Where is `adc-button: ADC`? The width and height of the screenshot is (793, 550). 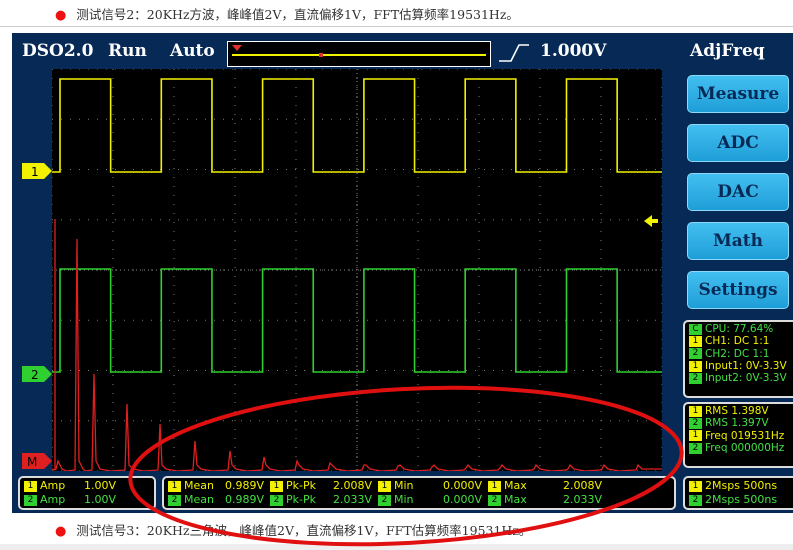 adc-button: ADC is located at coordinates (738, 143).